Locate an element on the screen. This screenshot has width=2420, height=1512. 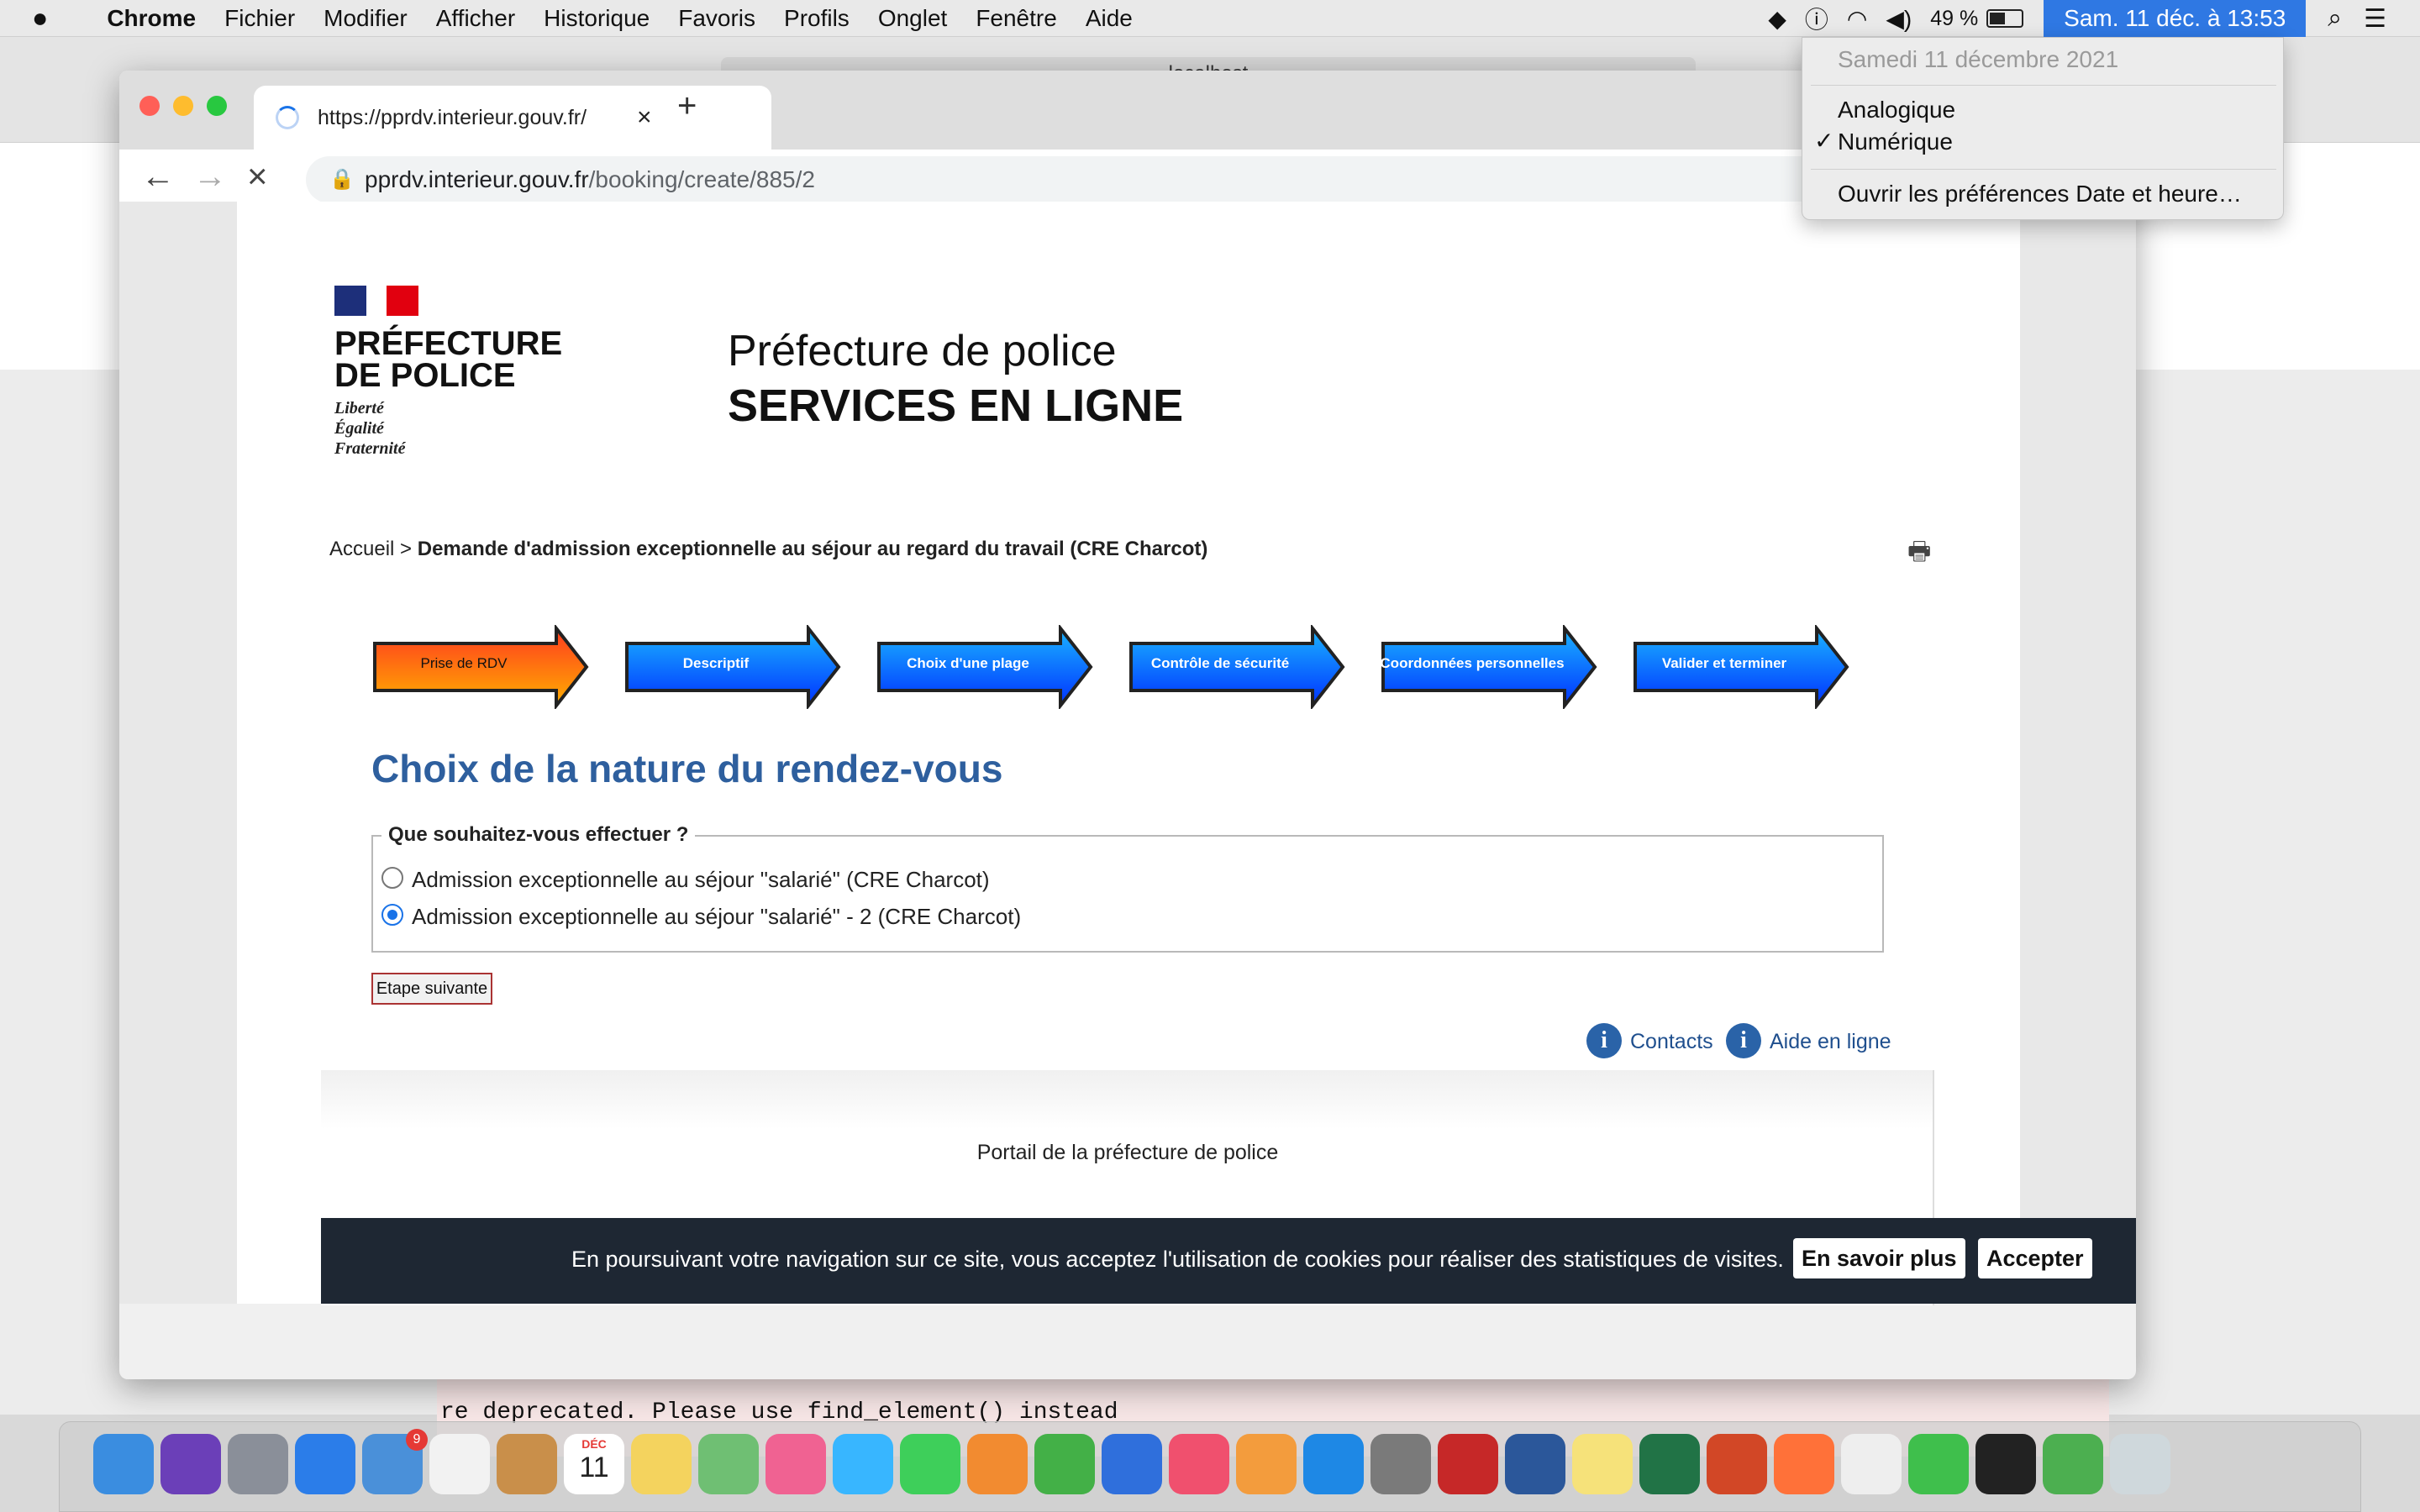
pages-icon is located at coordinates (997, 1464).